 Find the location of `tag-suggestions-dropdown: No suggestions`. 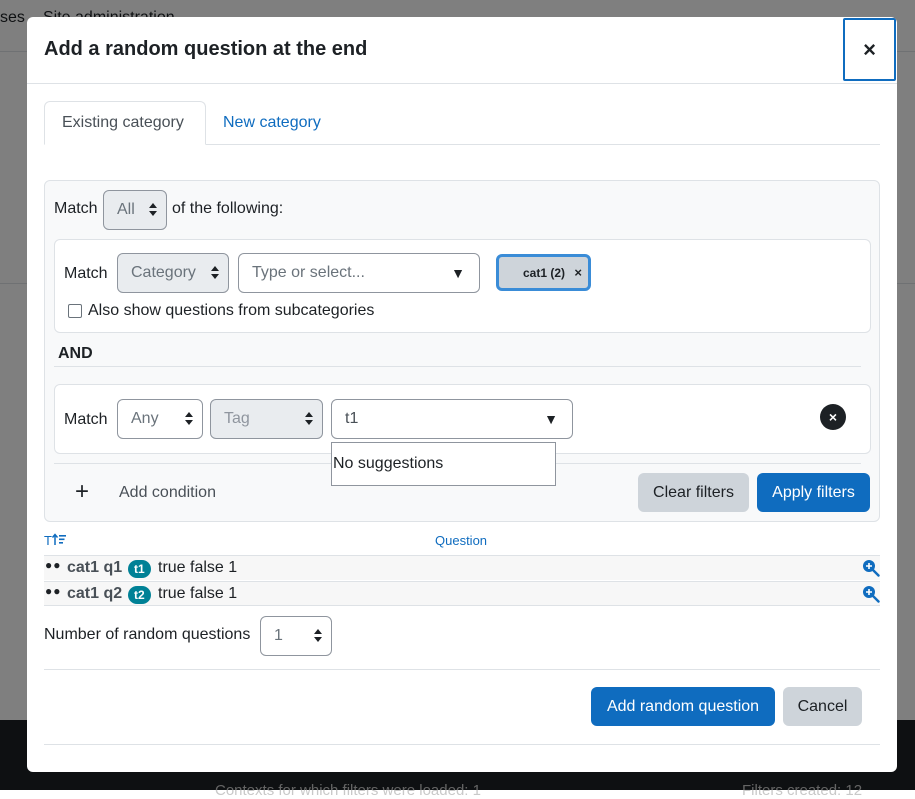

tag-suggestions-dropdown: No suggestions is located at coordinates (443, 464).